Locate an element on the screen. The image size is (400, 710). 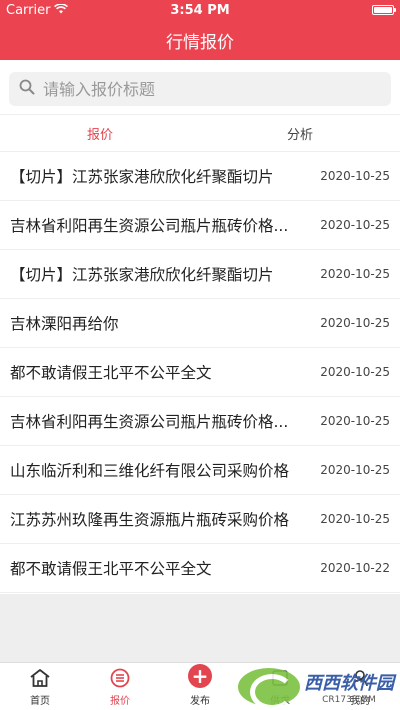
home-icon is located at coordinates (40, 678).